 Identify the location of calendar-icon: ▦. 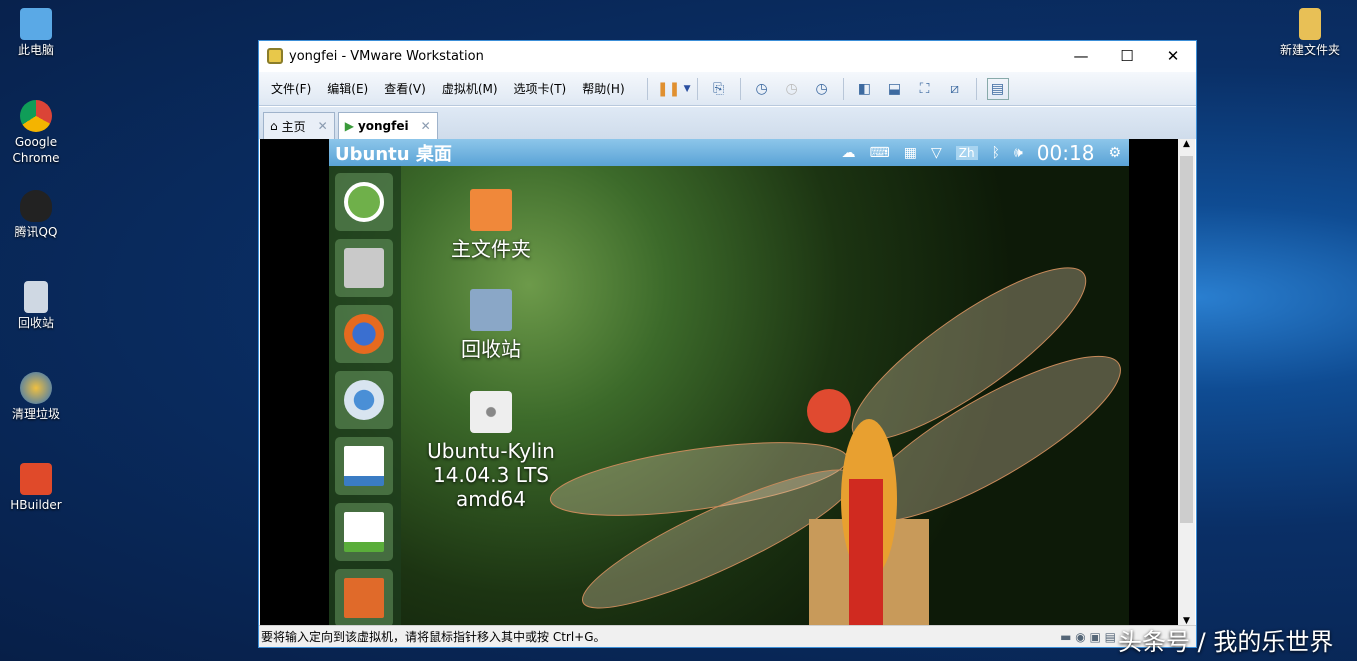
(910, 153).